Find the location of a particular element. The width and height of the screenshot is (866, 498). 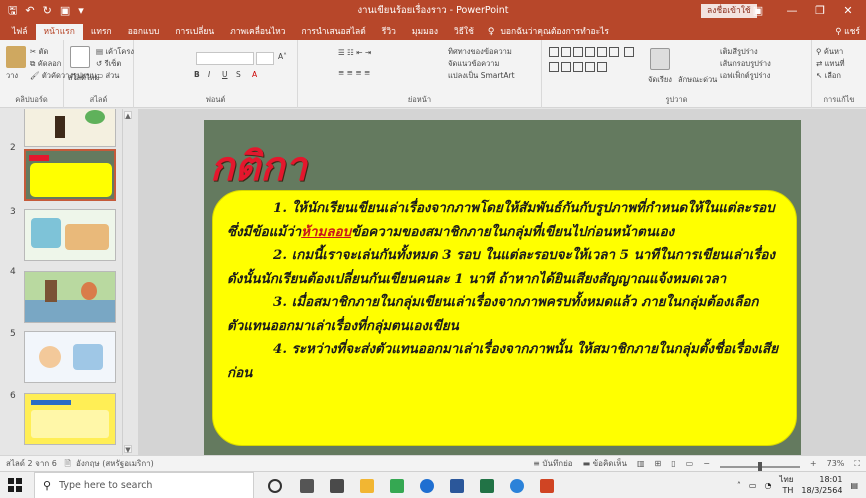

minimize-icon: — is located at coordinates (792, 11).